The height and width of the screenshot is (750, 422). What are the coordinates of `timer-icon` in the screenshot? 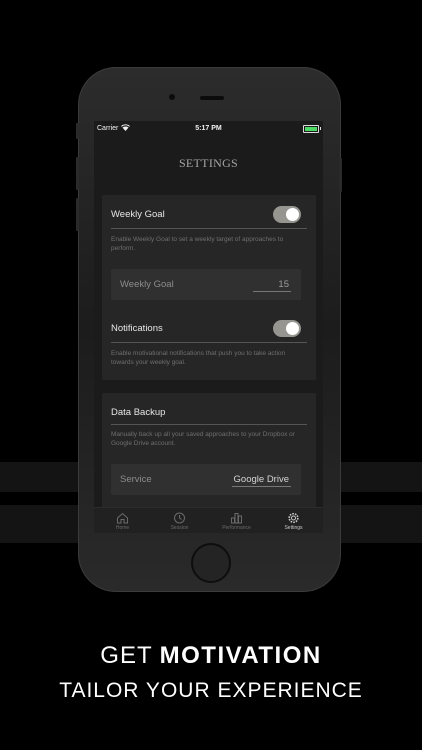 It's located at (179, 518).